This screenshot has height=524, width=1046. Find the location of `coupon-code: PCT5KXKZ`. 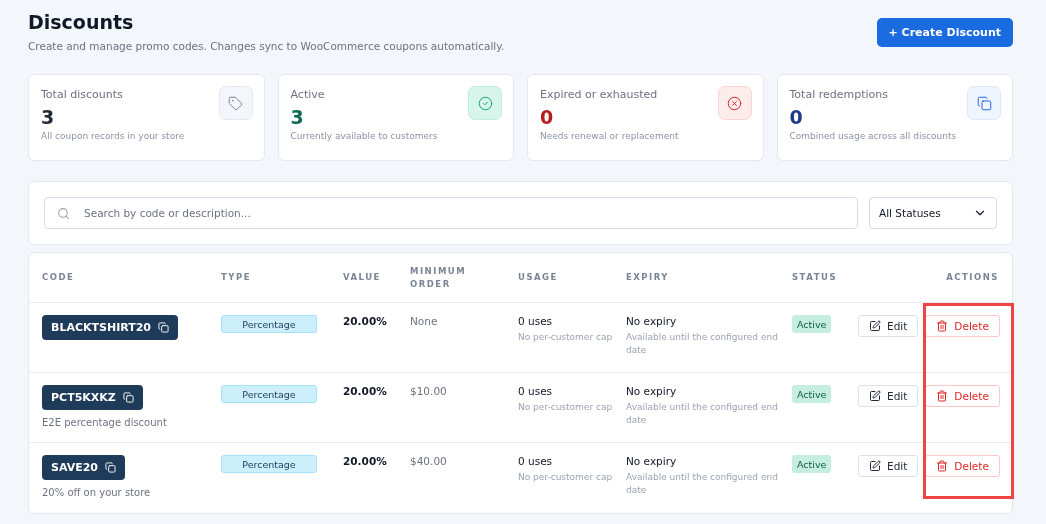

coupon-code: PCT5KXKZ is located at coordinates (92, 397).